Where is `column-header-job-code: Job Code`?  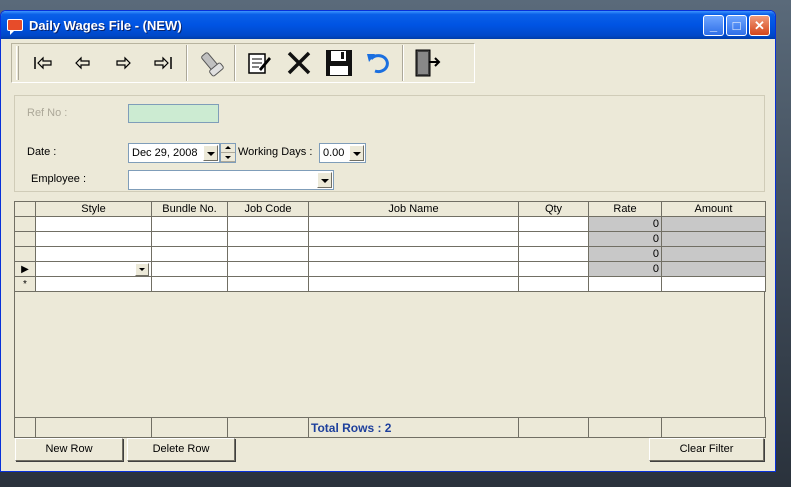
column-header-job-code: Job Code is located at coordinates (268, 209).